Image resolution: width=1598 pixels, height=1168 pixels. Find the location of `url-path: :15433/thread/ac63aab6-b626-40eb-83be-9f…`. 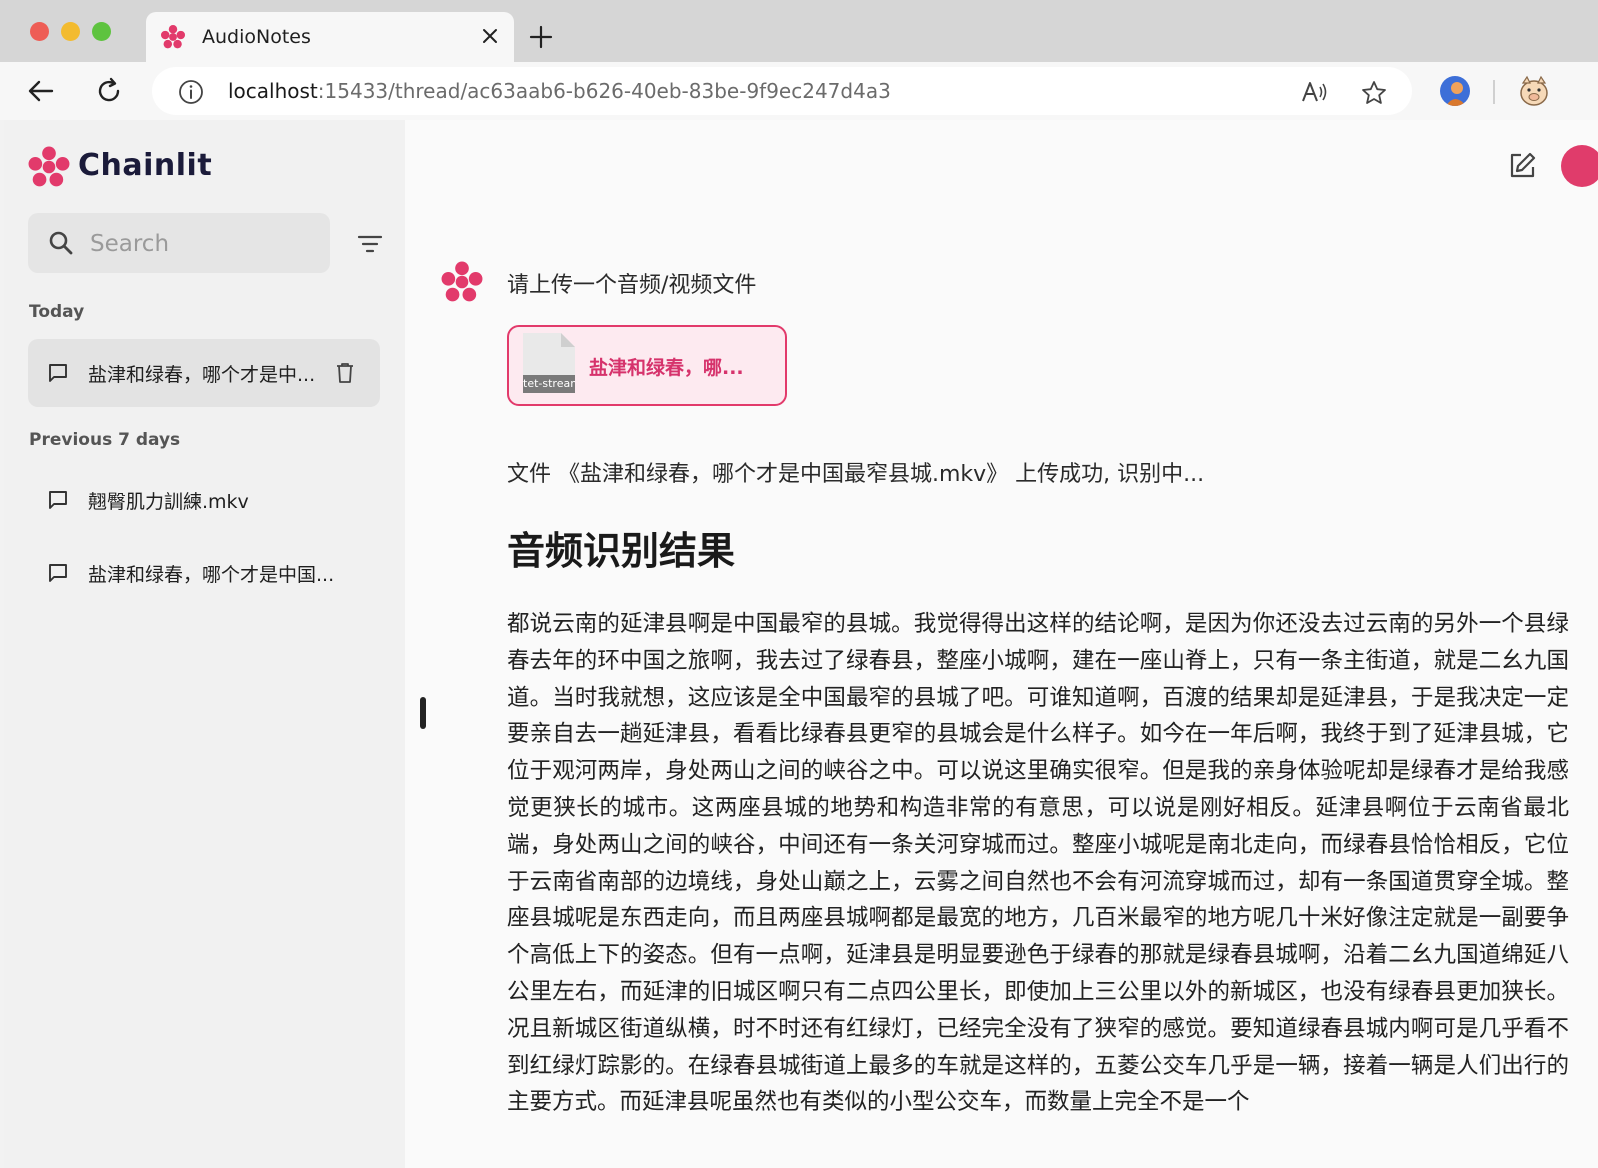

url-path: :15433/thread/ac63aab6-b626-40eb-83be-9f… is located at coordinates (604, 91).